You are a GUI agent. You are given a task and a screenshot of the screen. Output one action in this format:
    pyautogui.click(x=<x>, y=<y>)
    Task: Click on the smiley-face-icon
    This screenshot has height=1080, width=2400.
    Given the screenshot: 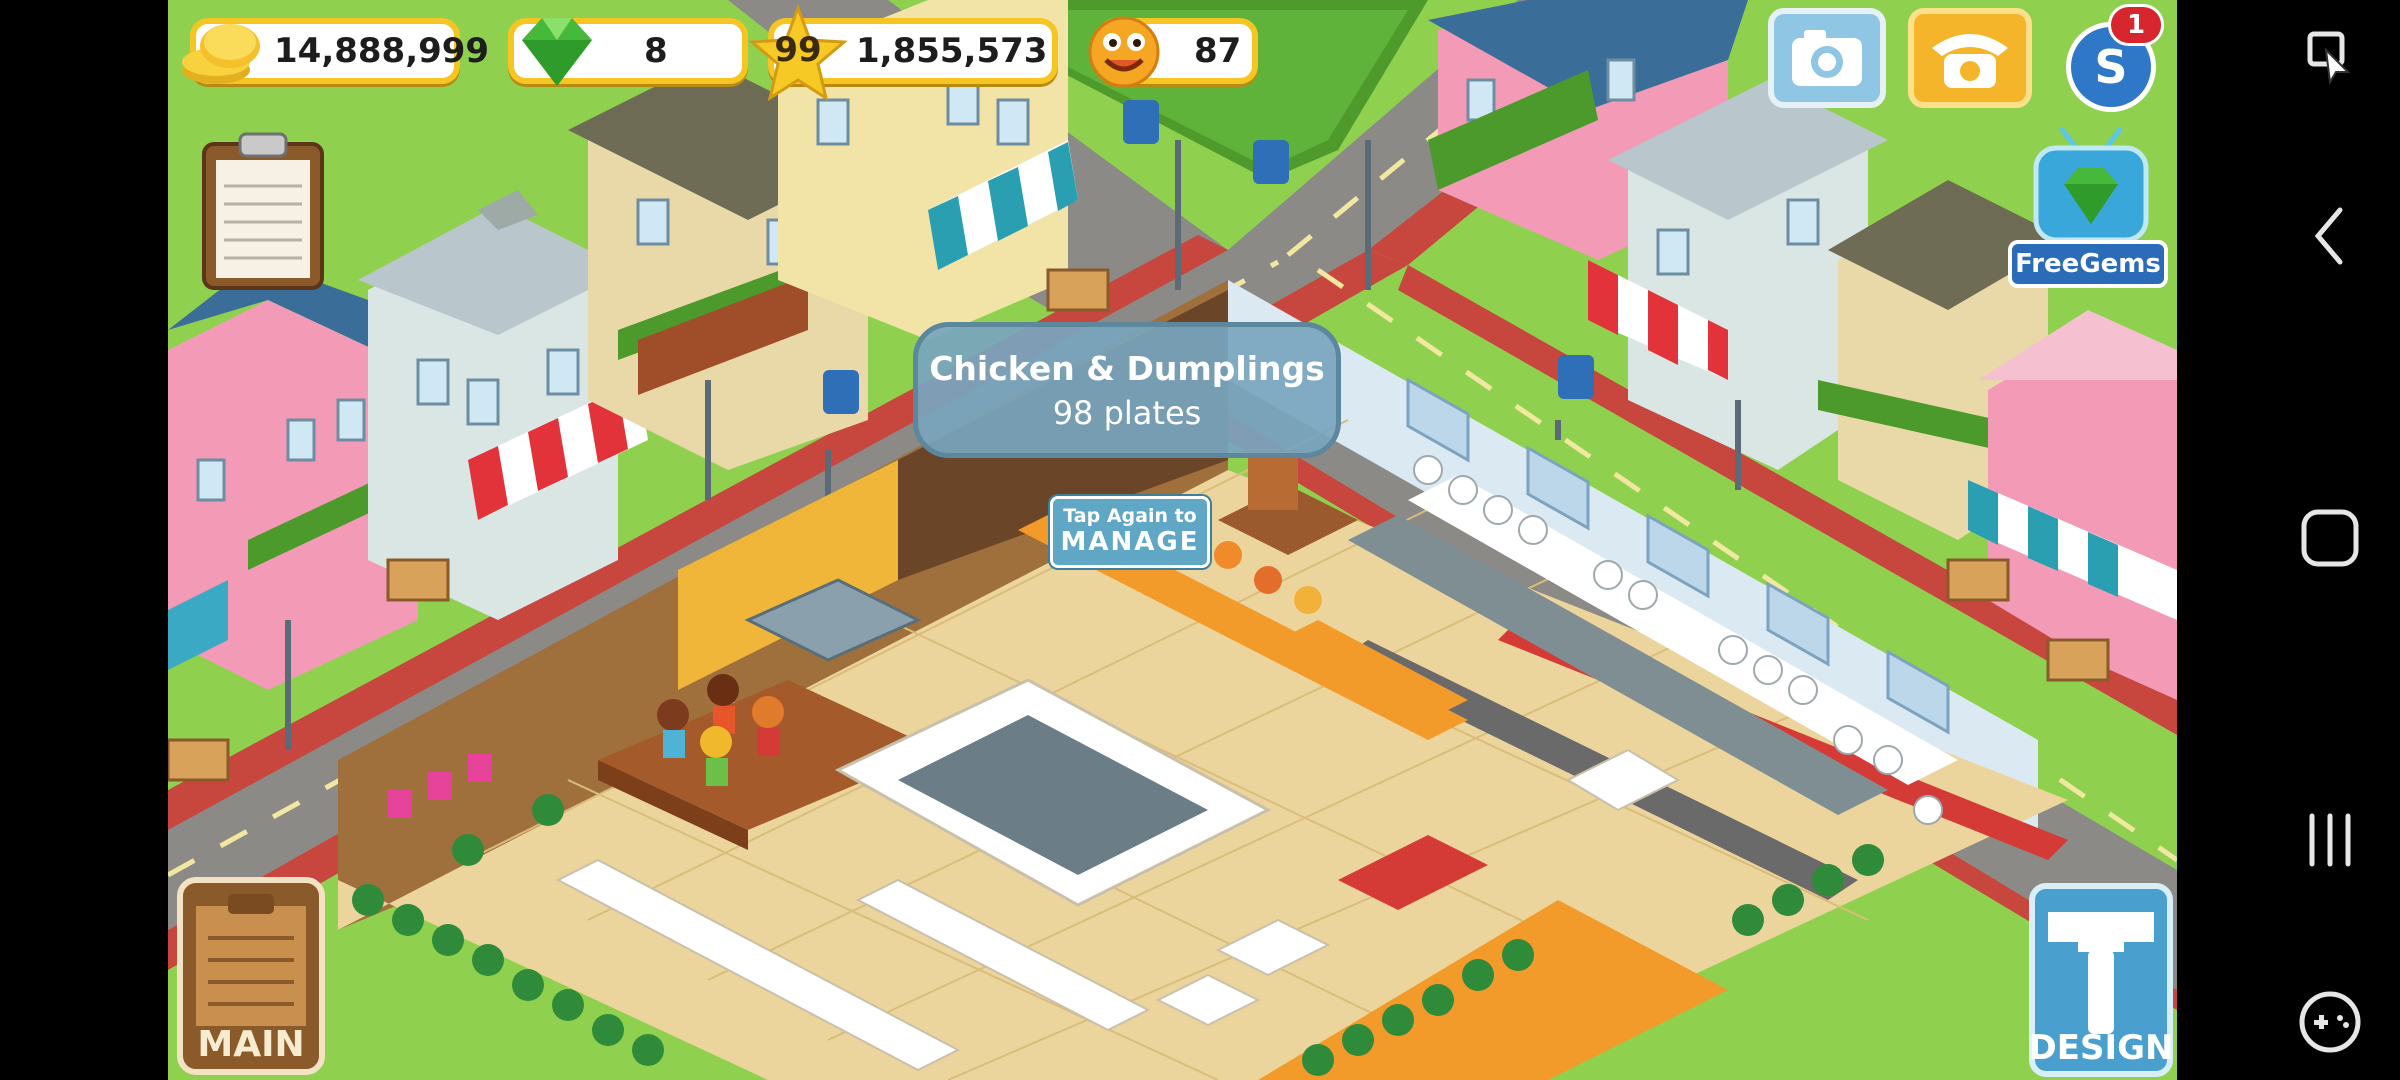 What is the action you would take?
    pyautogui.click(x=1124, y=52)
    